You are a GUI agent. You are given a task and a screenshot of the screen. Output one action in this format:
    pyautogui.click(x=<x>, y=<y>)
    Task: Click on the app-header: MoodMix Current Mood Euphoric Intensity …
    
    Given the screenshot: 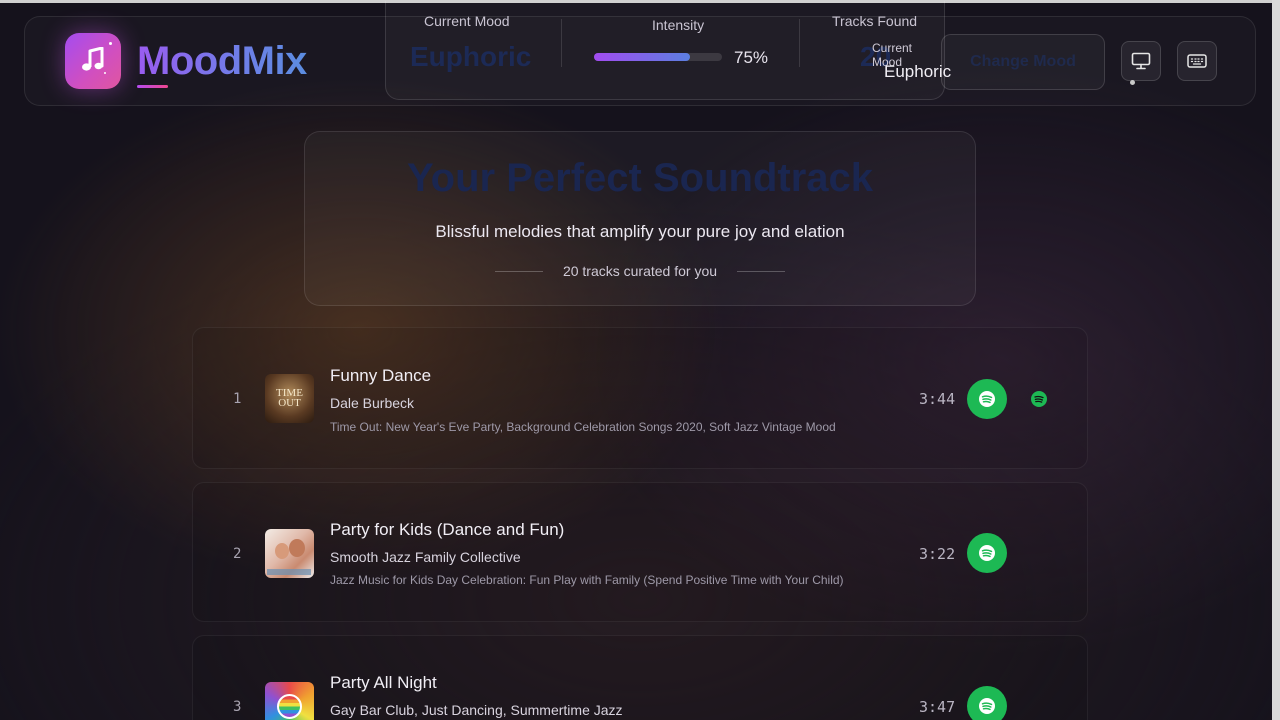 What is the action you would take?
    pyautogui.click(x=640, y=53)
    